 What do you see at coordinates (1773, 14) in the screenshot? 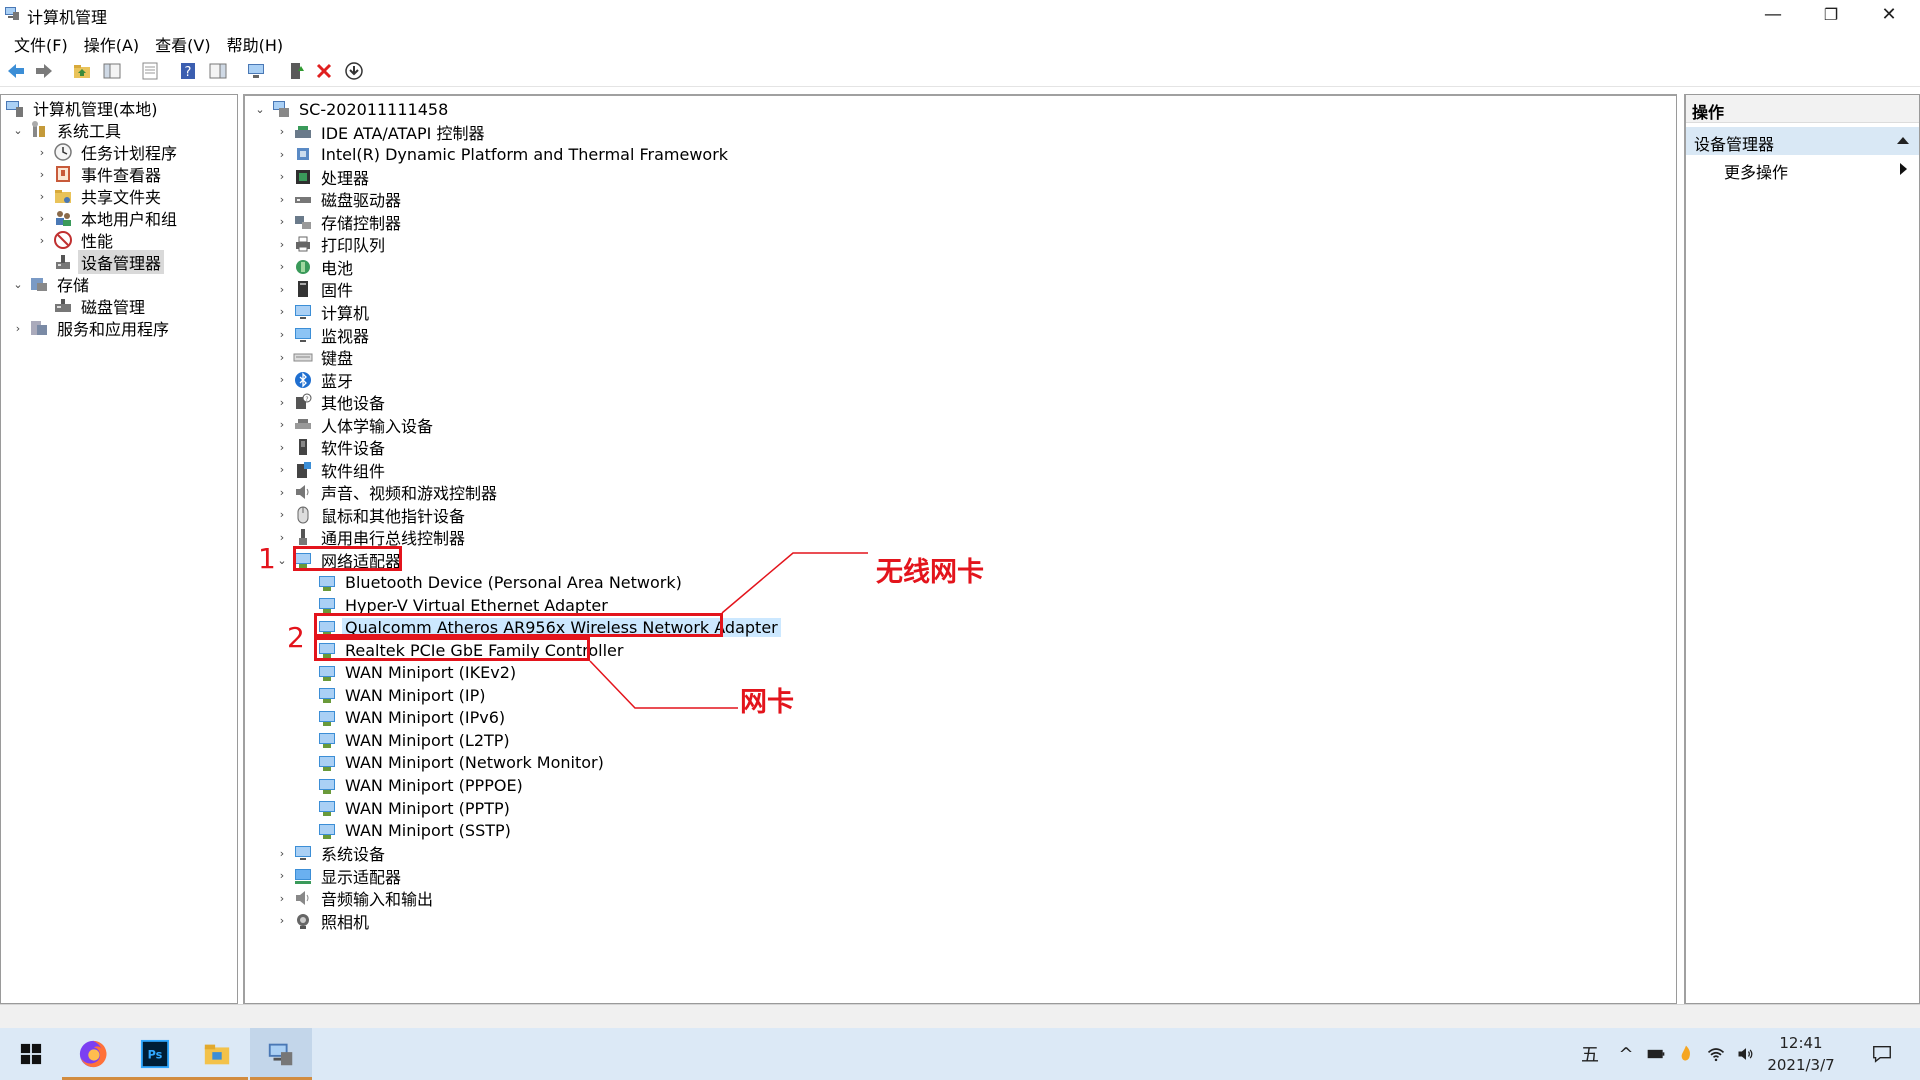
I see `minimize-button: —` at bounding box center [1773, 14].